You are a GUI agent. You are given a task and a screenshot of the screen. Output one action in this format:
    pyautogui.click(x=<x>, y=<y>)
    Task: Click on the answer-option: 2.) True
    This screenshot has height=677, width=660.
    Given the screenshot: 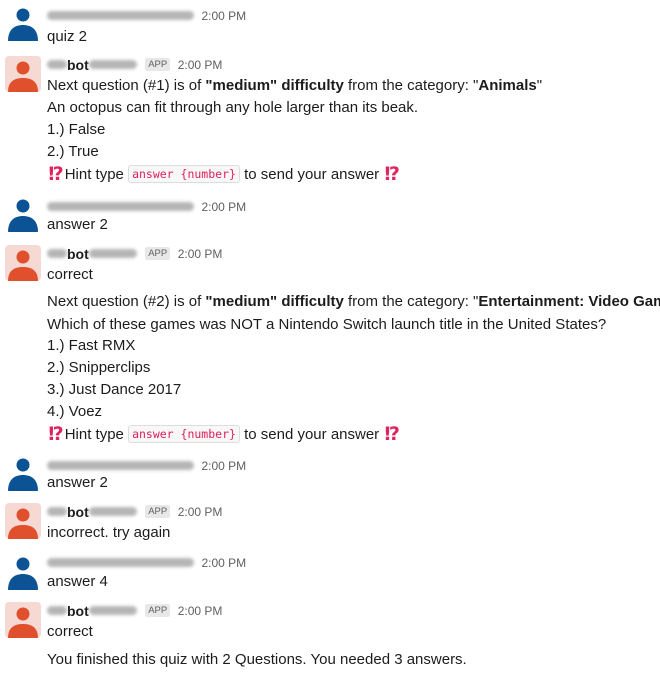 What is the action you would take?
    pyautogui.click(x=73, y=151)
    